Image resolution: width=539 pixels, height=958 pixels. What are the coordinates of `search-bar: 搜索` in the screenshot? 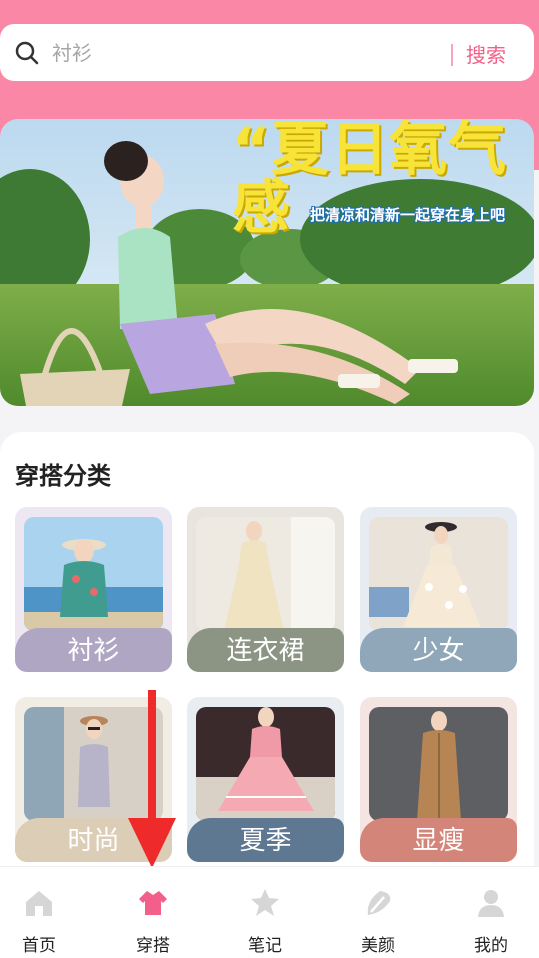 It's located at (267, 52).